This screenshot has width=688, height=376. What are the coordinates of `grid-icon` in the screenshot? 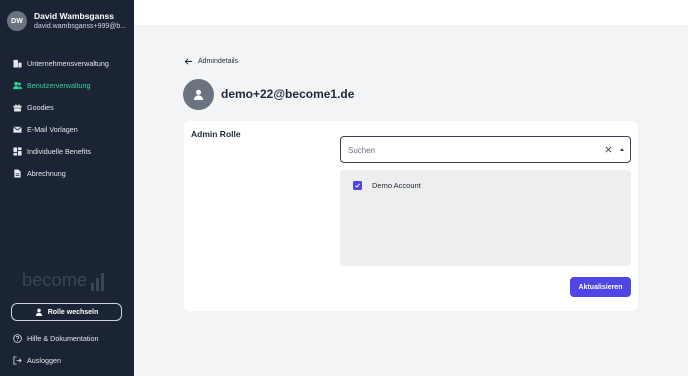 It's located at (17, 151).